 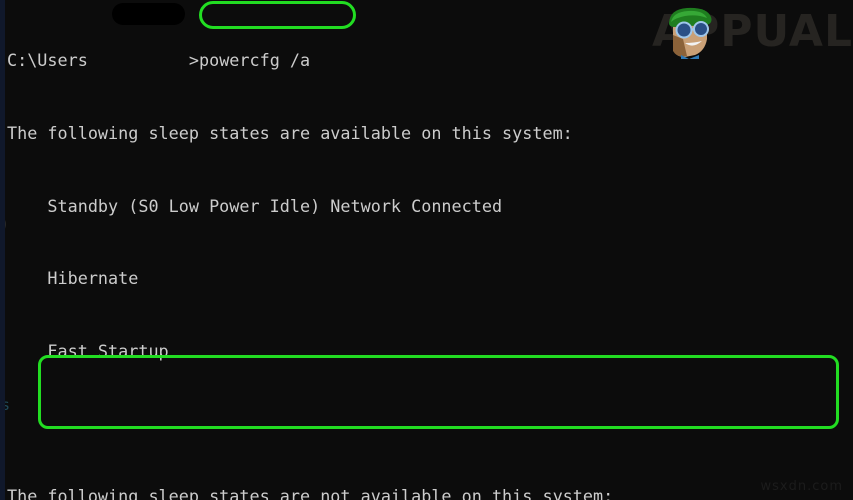 What do you see at coordinates (47, 60) in the screenshot?
I see `prompt-path: C:\Users` at bounding box center [47, 60].